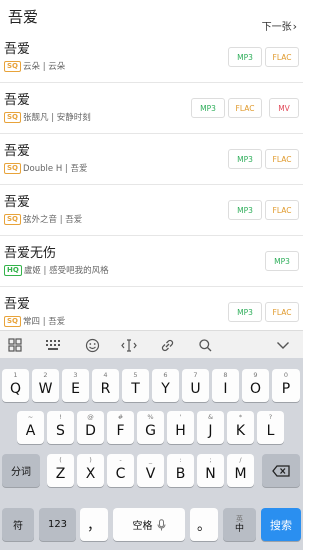  Describe the element at coordinates (165, 389) in the screenshot. I see `key-letter: Y` at that location.